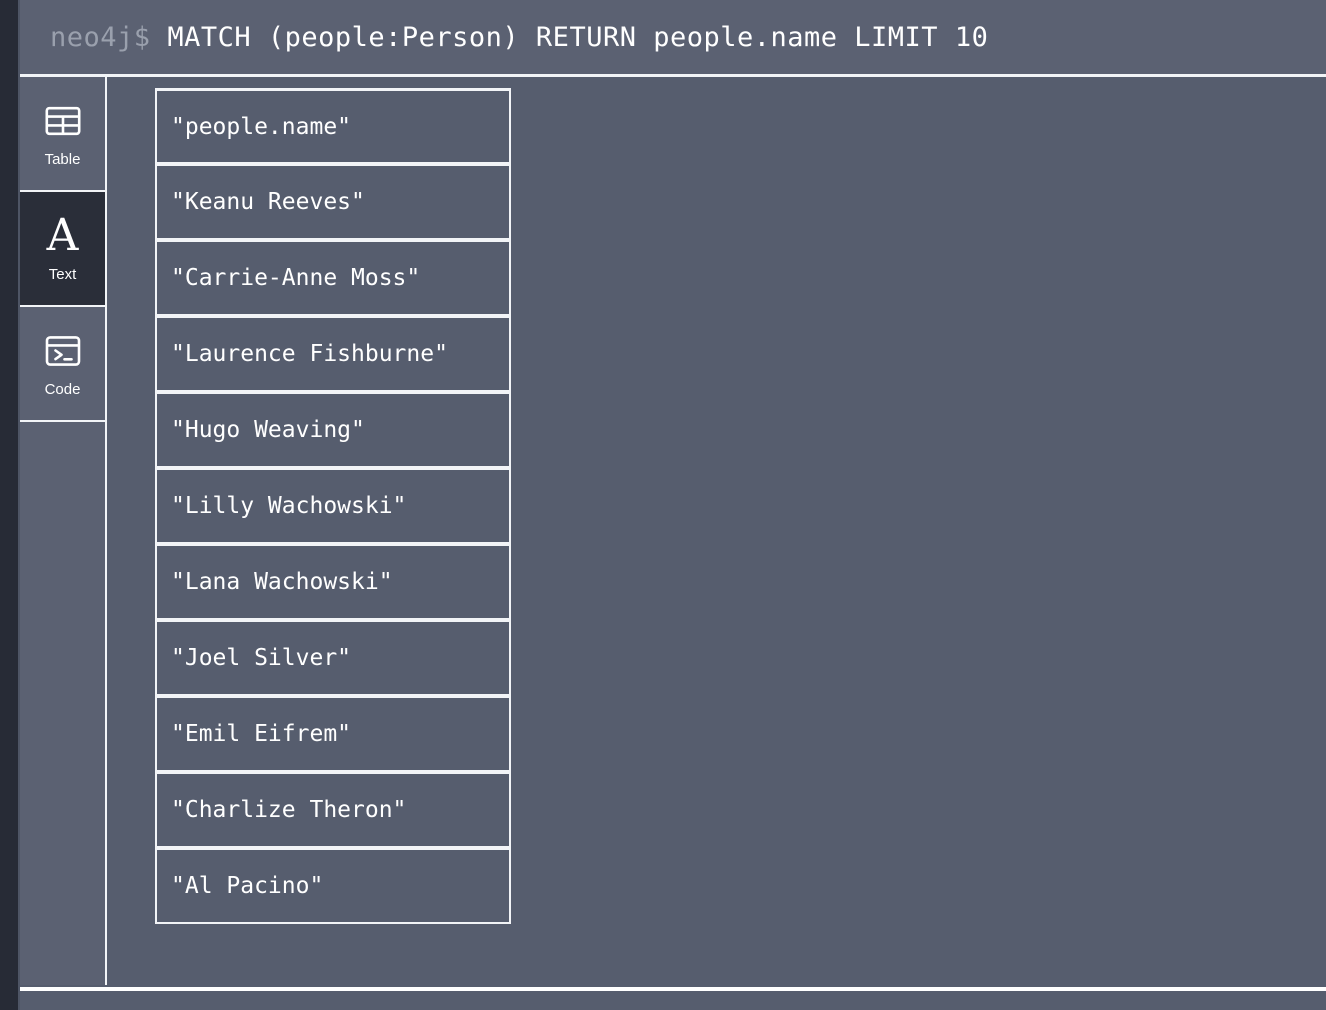 The height and width of the screenshot is (1010, 1326). What do you see at coordinates (63, 351) in the screenshot?
I see `terminal-icon` at bounding box center [63, 351].